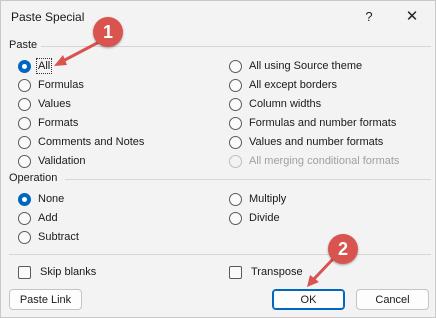 The image size is (436, 318). I want to click on radio-all-merging-conditional-formats, so click(235, 161).